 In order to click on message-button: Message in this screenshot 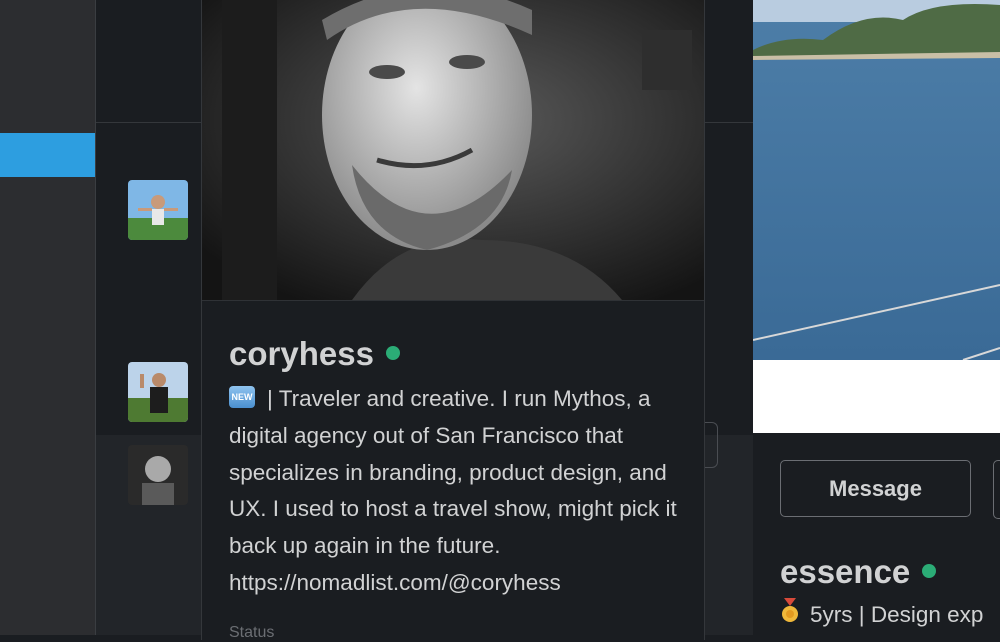, I will do `click(875, 488)`.